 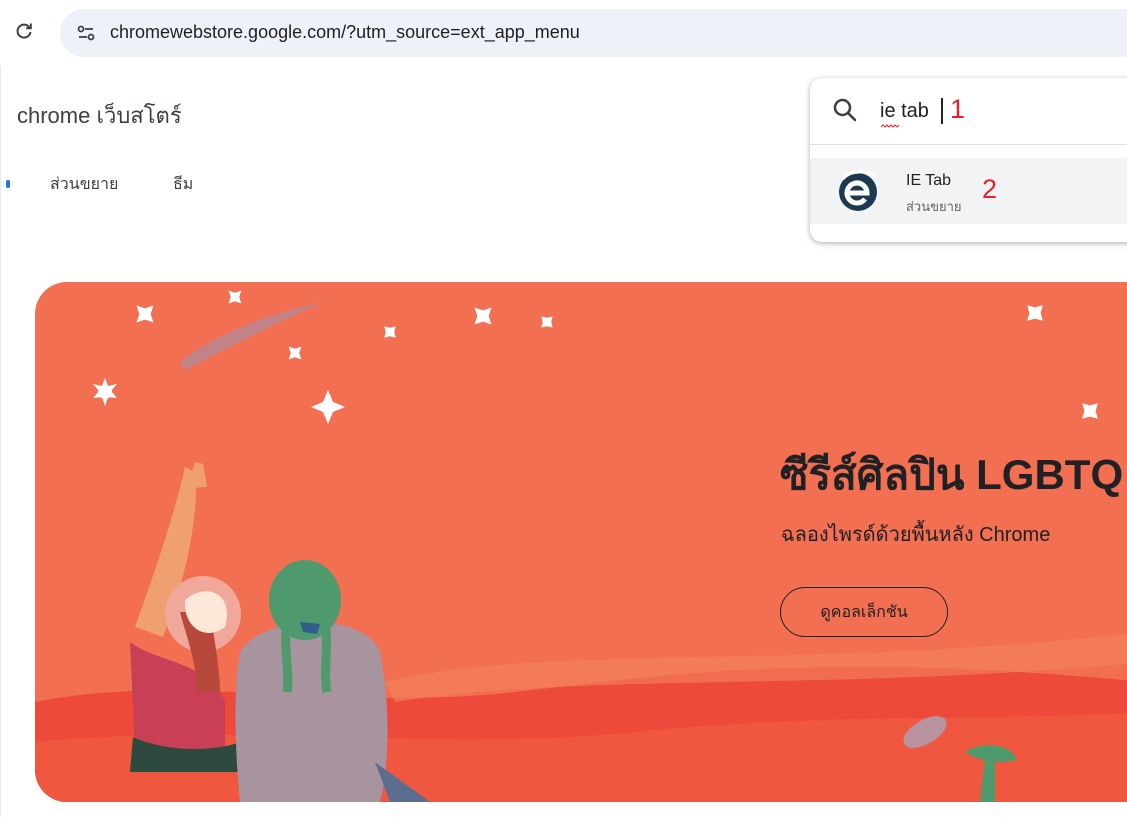 I want to click on page-edge-divider, so click(x=0, y=441).